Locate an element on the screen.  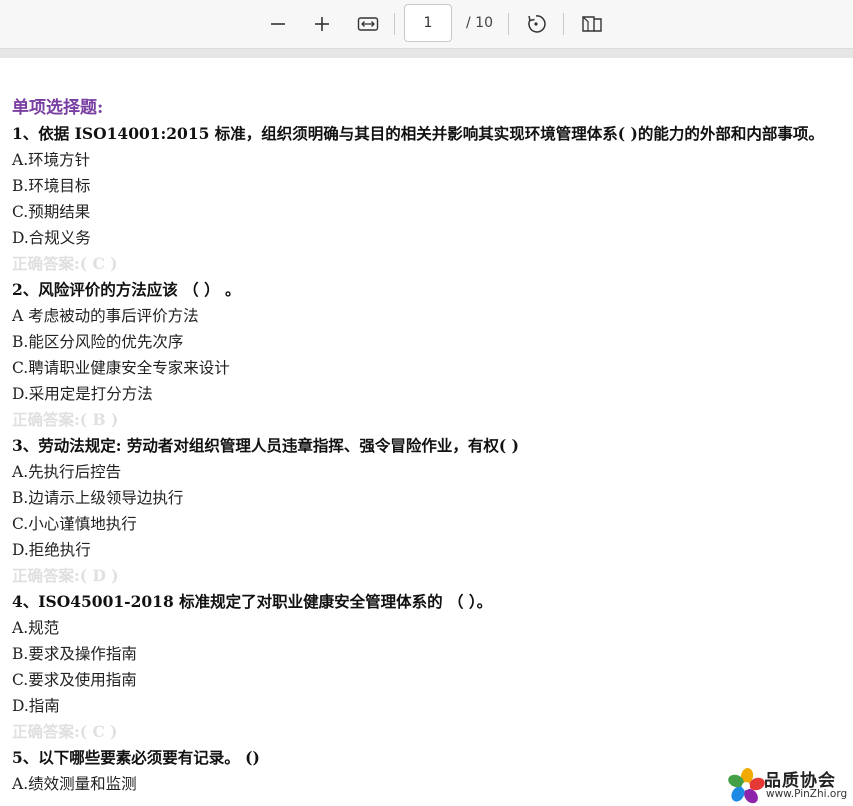
rotate-icon is located at coordinates (537, 24).